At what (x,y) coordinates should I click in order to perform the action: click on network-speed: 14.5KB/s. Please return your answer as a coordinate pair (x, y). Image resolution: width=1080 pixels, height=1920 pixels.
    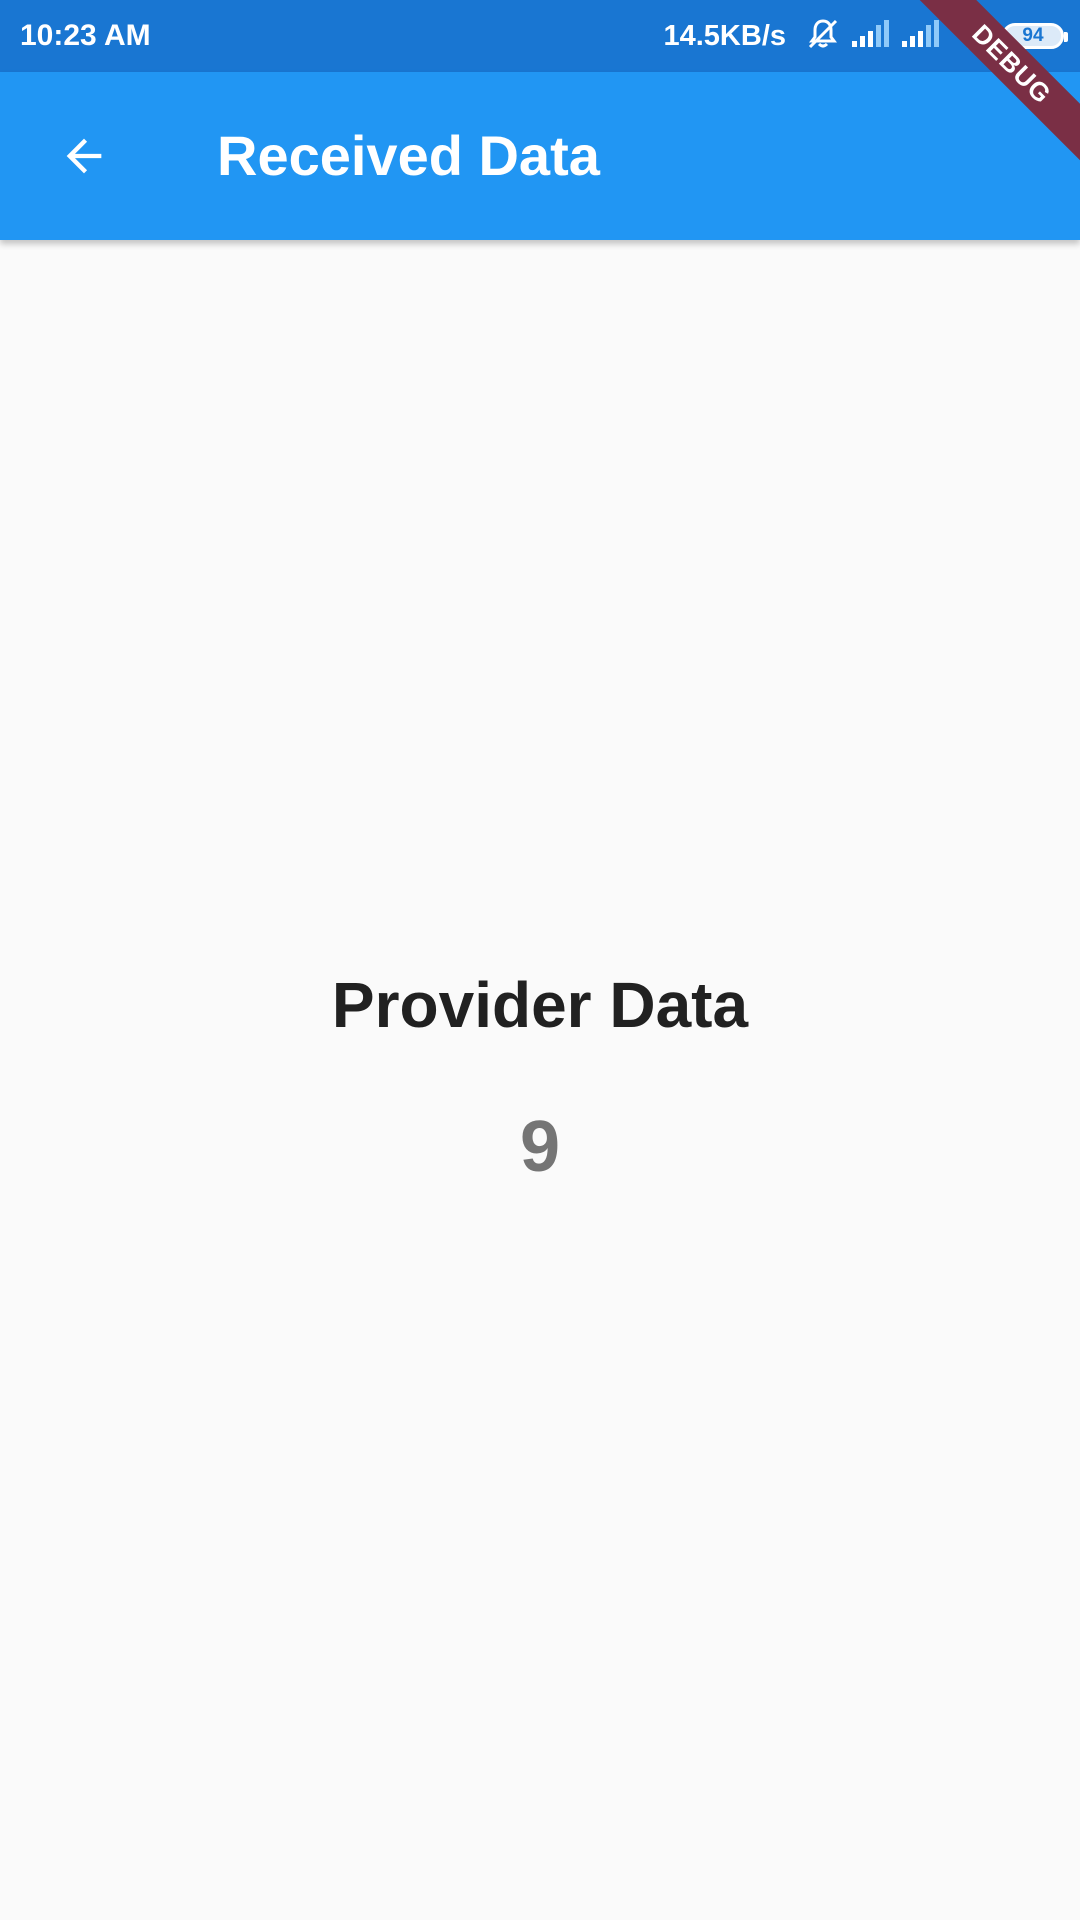
    Looking at the image, I should click on (724, 35).